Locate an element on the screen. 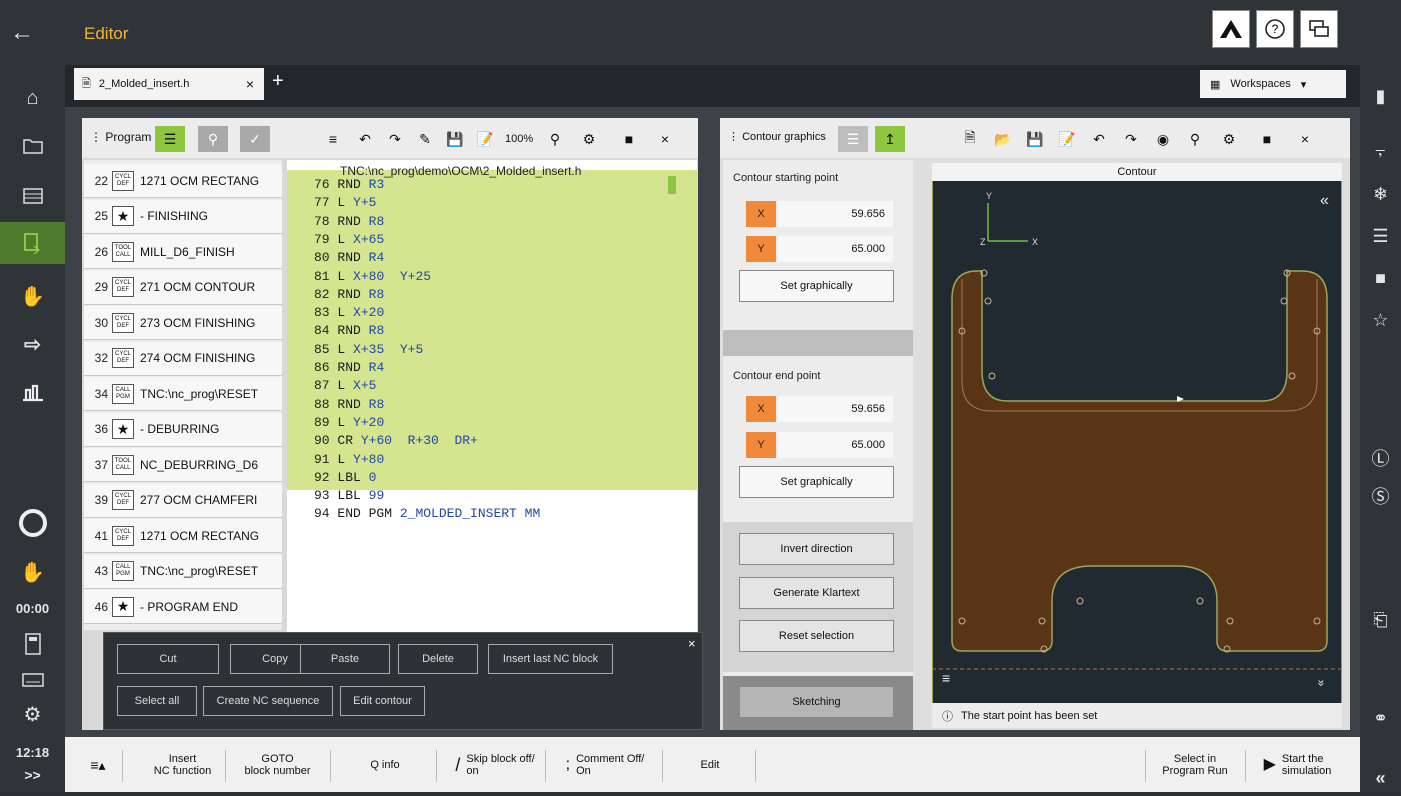 The image size is (1401, 796). code-line: 94 END PGM 2_MOLDED_INSERT MM is located at coordinates (427, 514).